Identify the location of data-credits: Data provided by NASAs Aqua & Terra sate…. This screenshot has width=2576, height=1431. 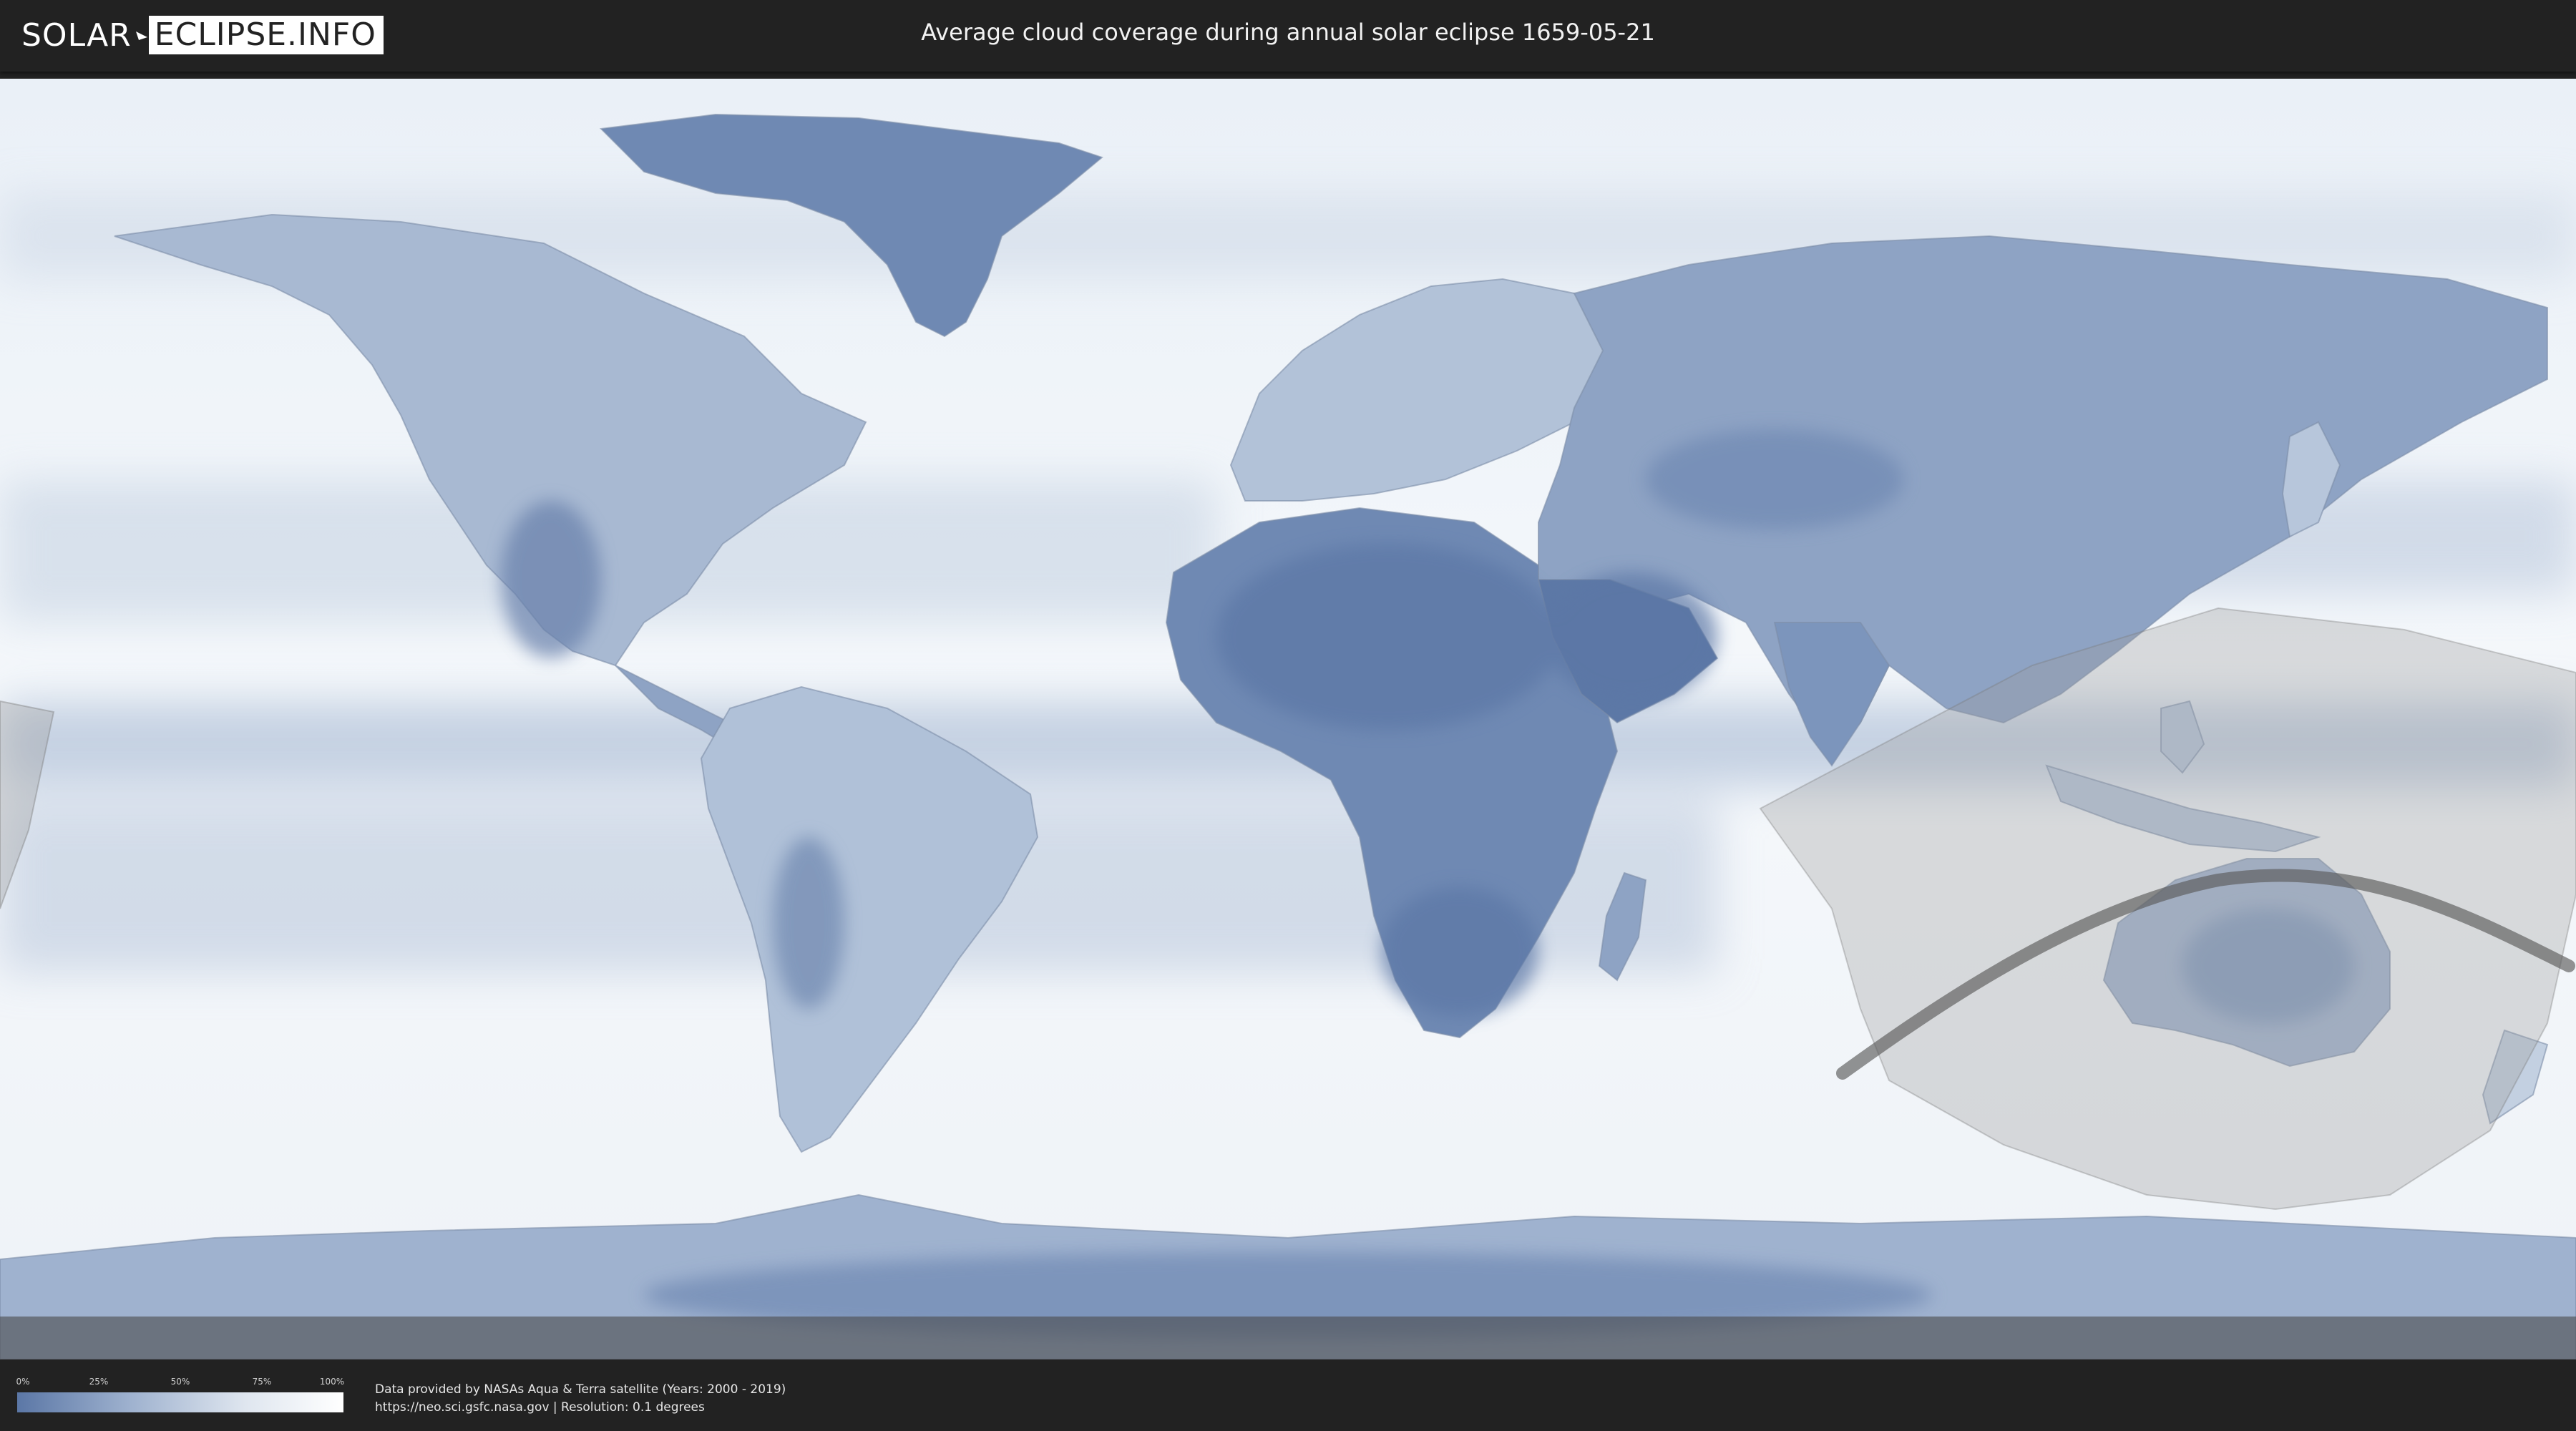
(580, 1399).